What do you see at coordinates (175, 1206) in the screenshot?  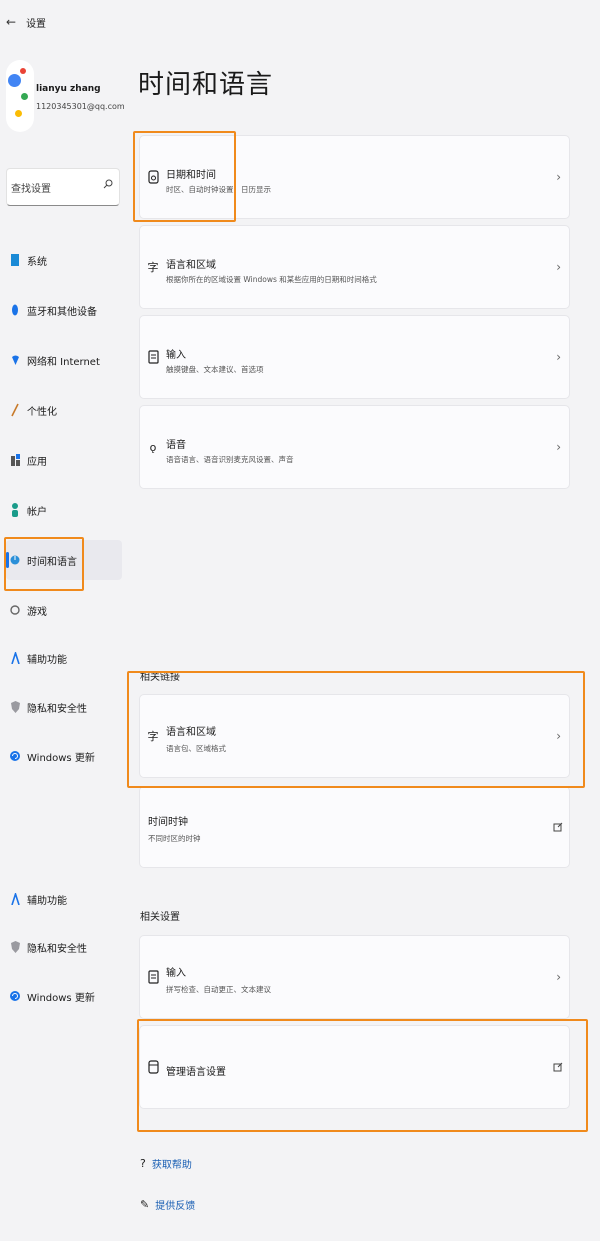 I see `give-feedback-label: 提供反馈` at bounding box center [175, 1206].